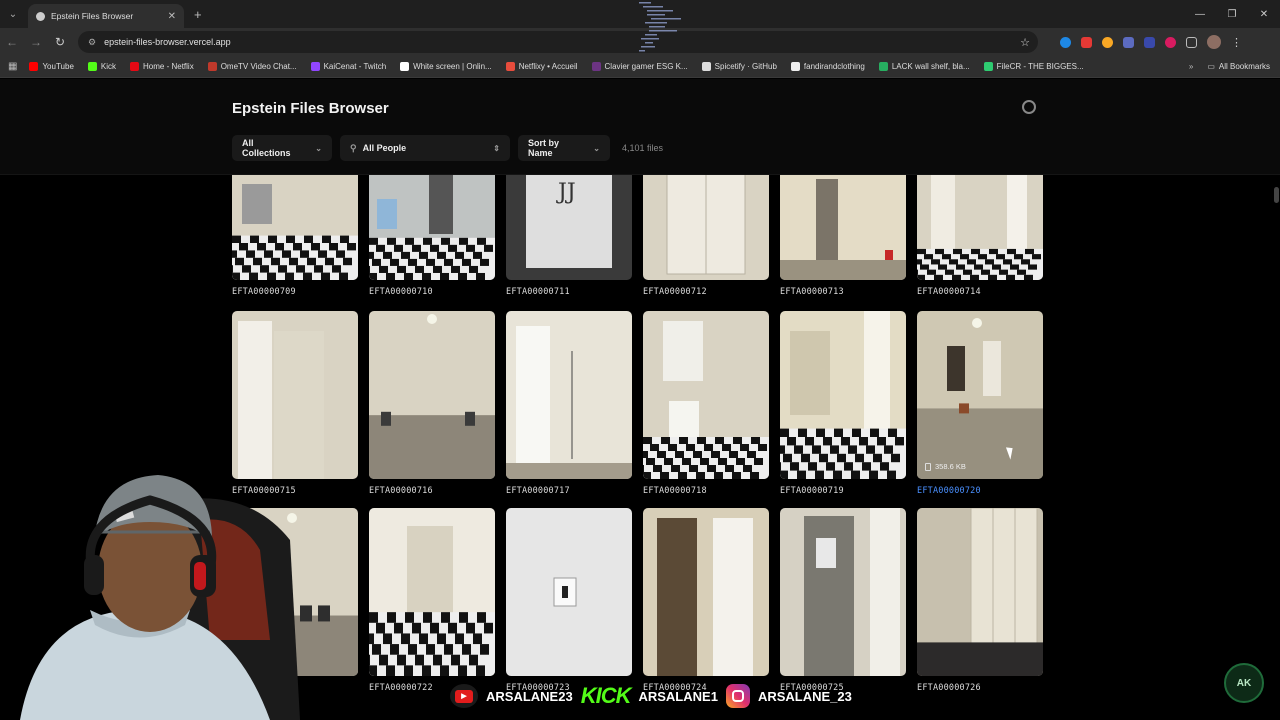 The height and width of the screenshot is (720, 1280). What do you see at coordinates (1200, 14) in the screenshot?
I see `minimize-icon: —` at bounding box center [1200, 14].